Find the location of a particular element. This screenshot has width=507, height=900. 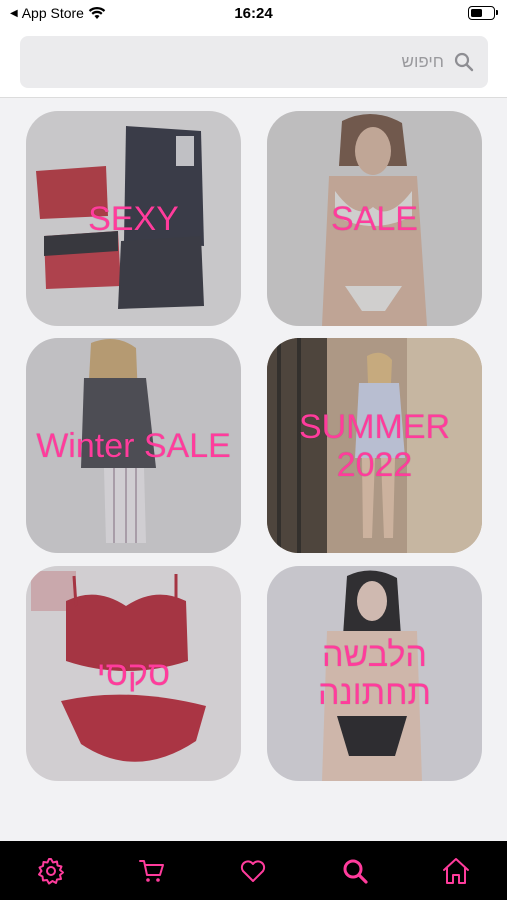

category-tile-sale: SALE is located at coordinates (374, 218).